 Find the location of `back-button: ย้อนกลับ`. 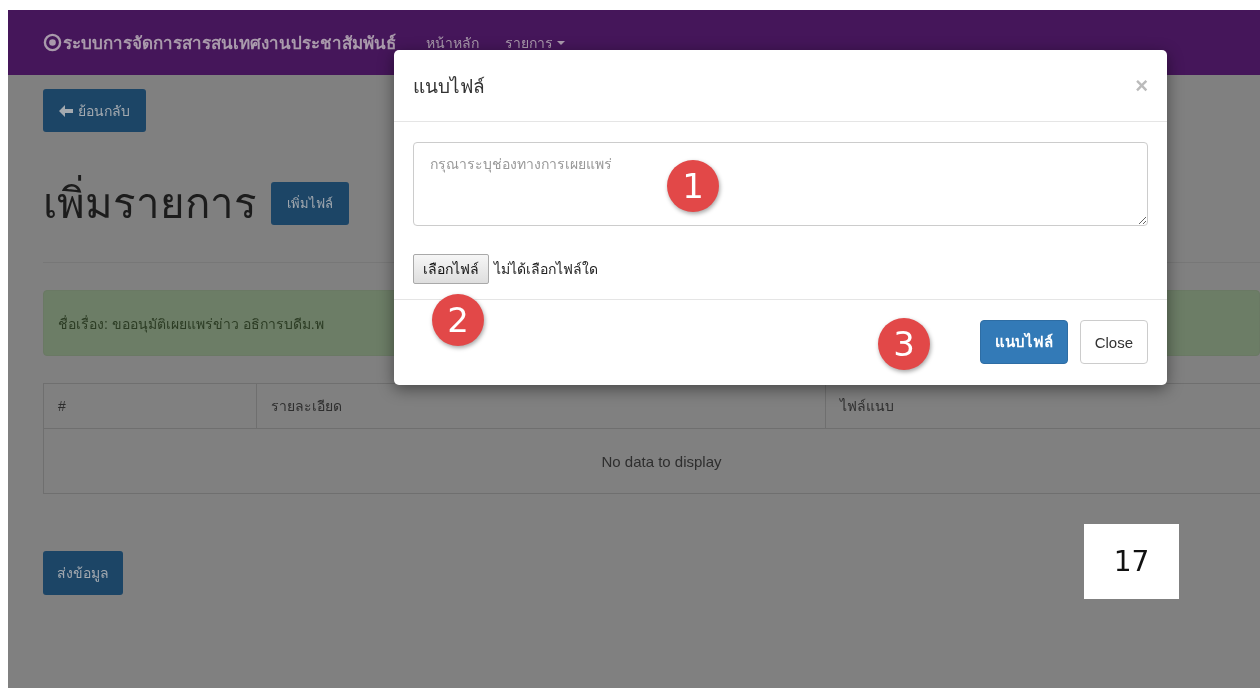

back-button: ย้อนกลับ is located at coordinates (94, 110).